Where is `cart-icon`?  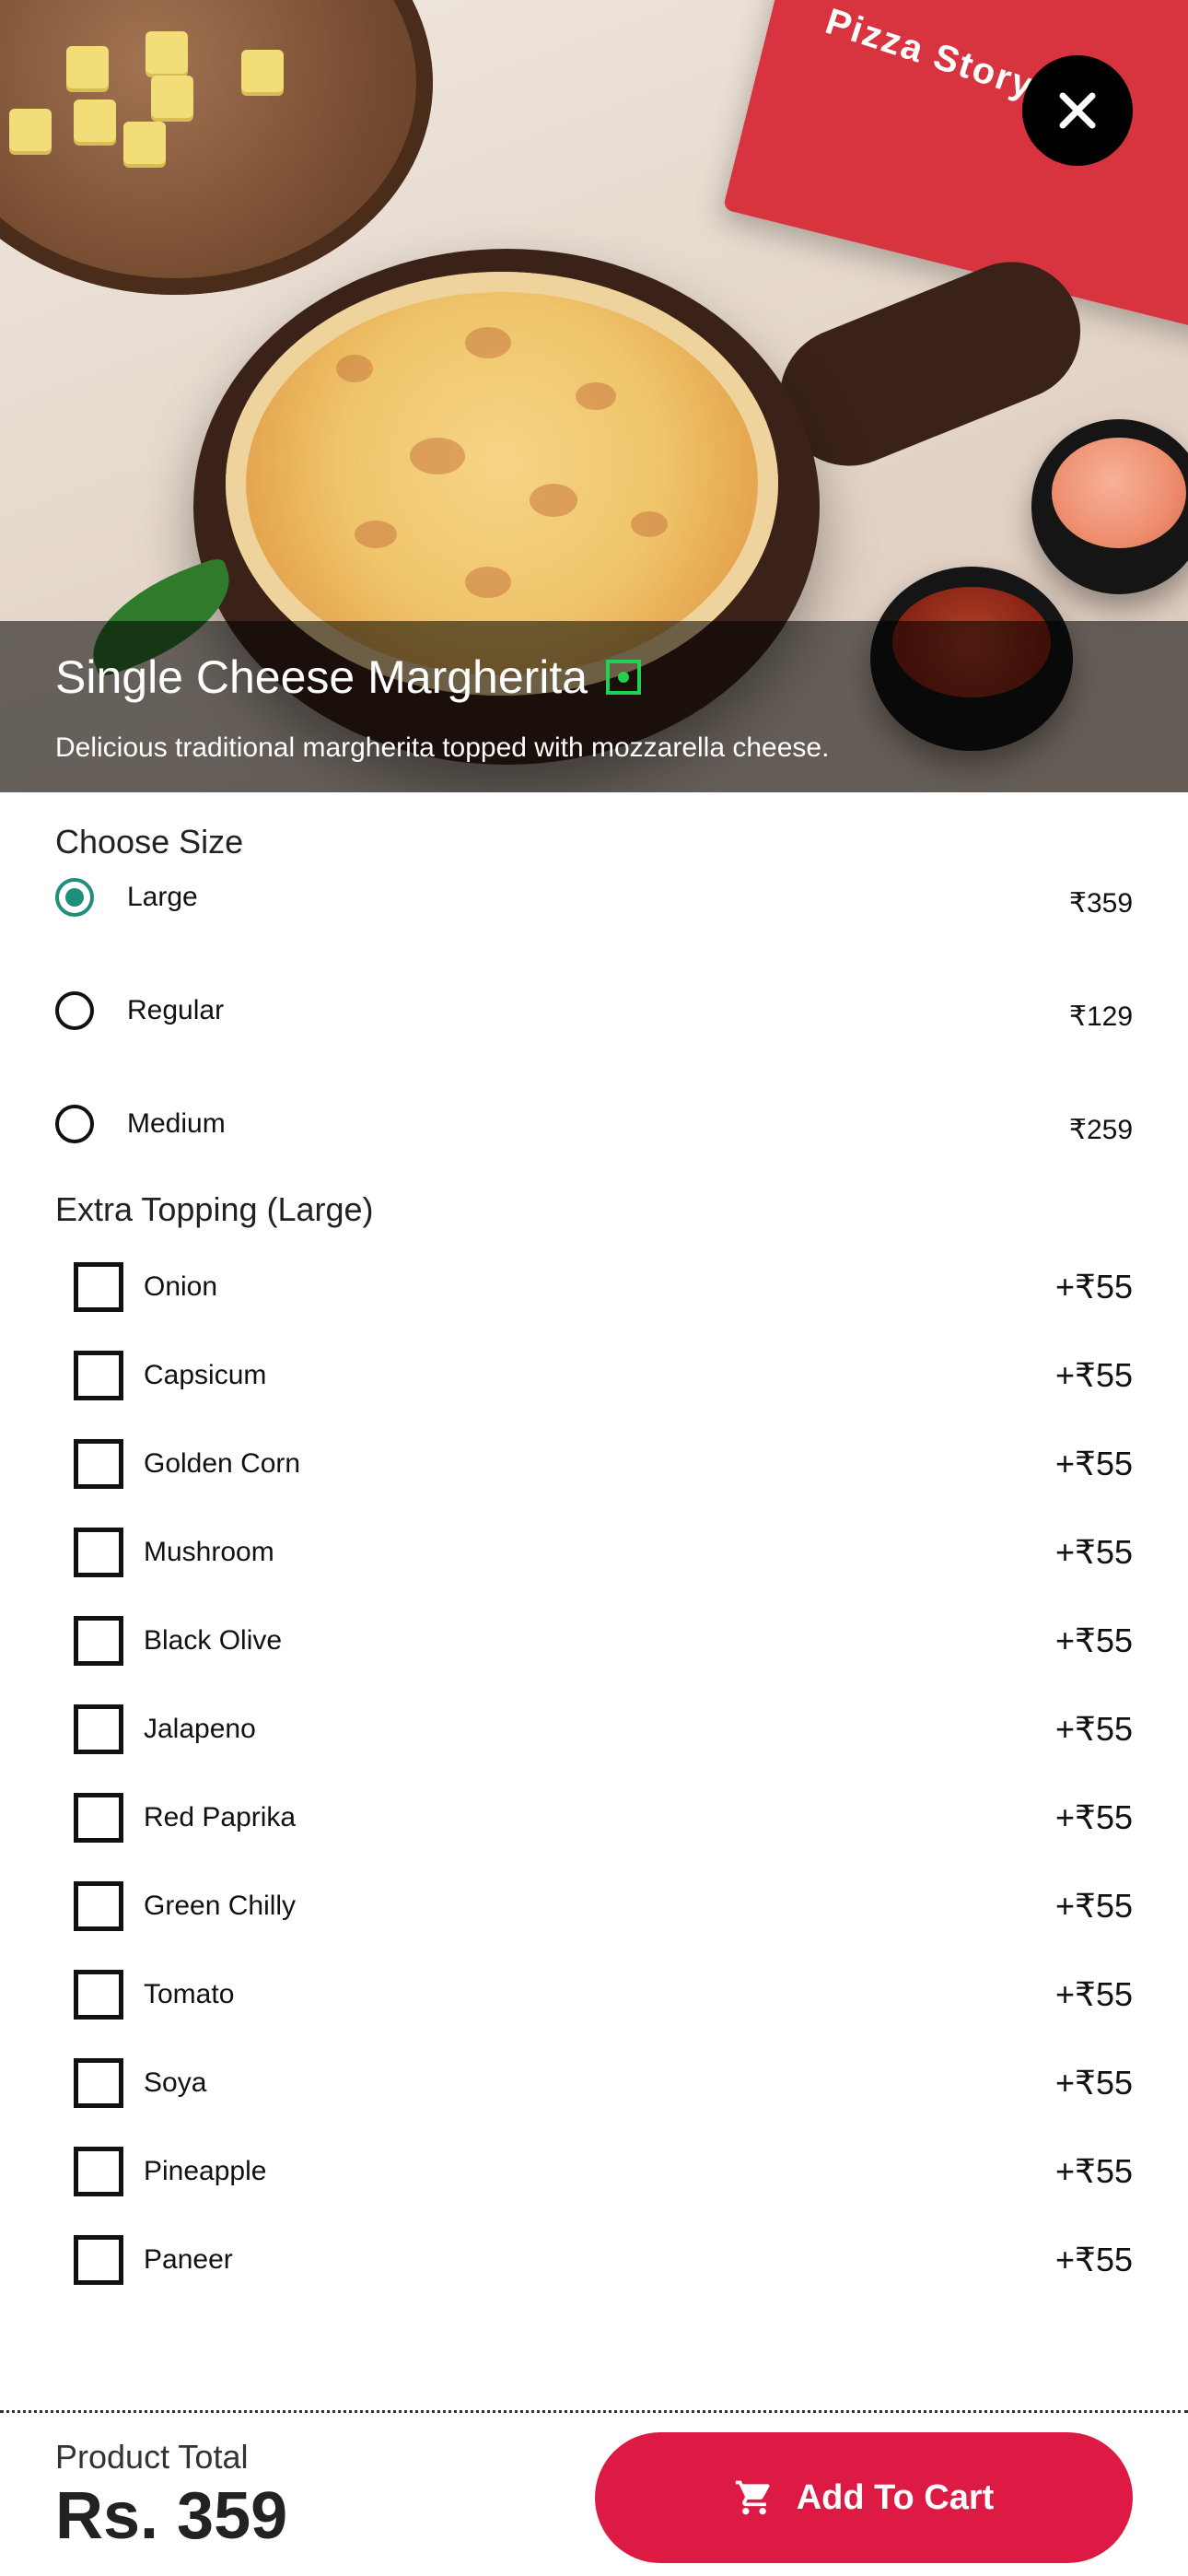
cart-icon is located at coordinates (753, 2497).